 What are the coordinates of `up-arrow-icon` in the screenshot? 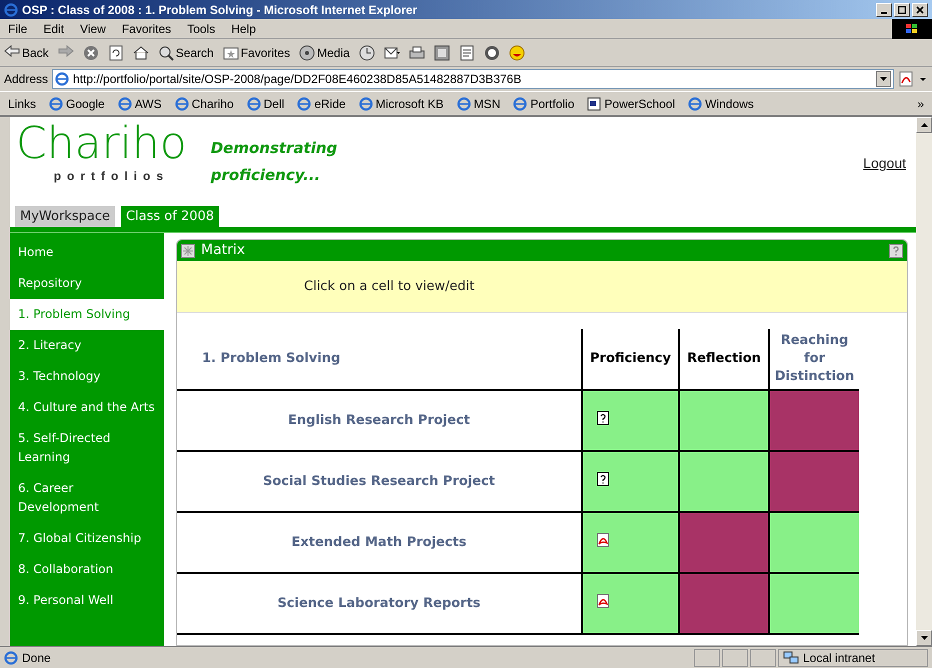 It's located at (924, 125).